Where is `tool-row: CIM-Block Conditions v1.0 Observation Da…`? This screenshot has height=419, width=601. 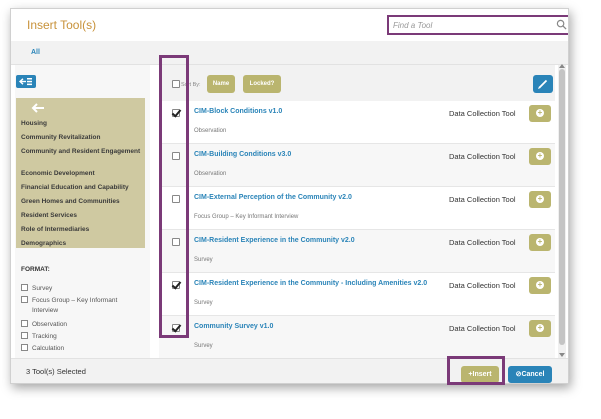 tool-row: CIM-Block Conditions v1.0 Observation Da… is located at coordinates (357, 122).